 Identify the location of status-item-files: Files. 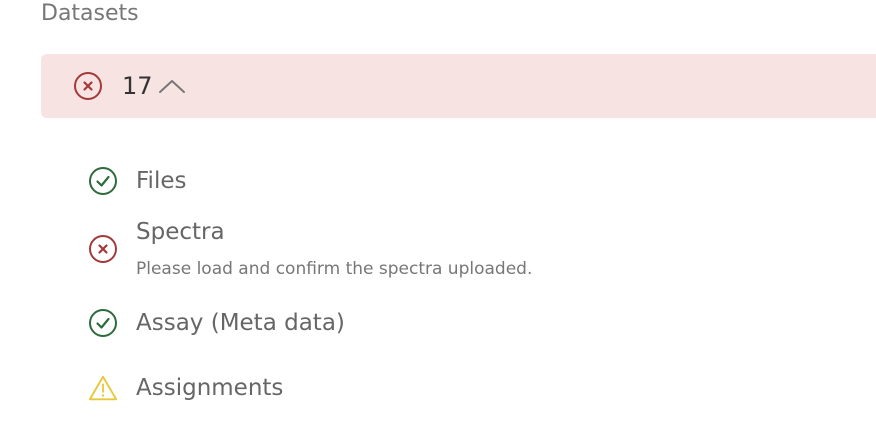
(137, 181).